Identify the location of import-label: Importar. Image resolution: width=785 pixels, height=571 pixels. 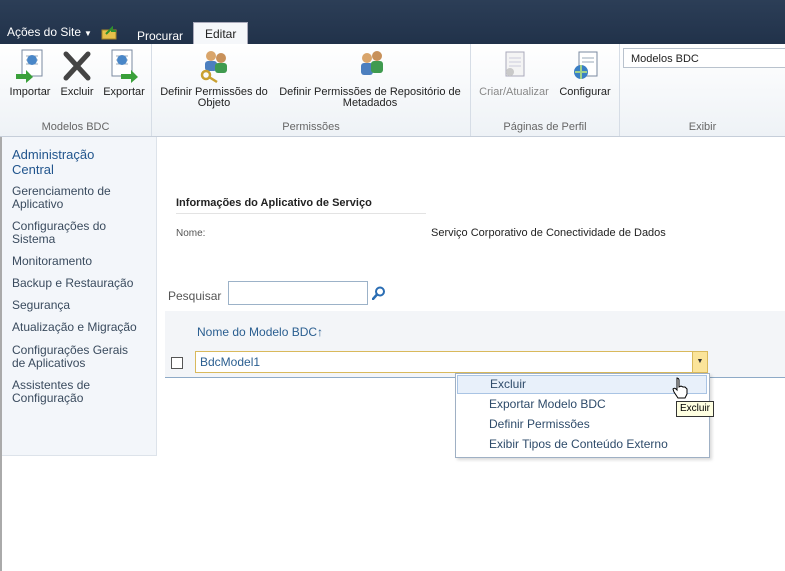
(30, 92).